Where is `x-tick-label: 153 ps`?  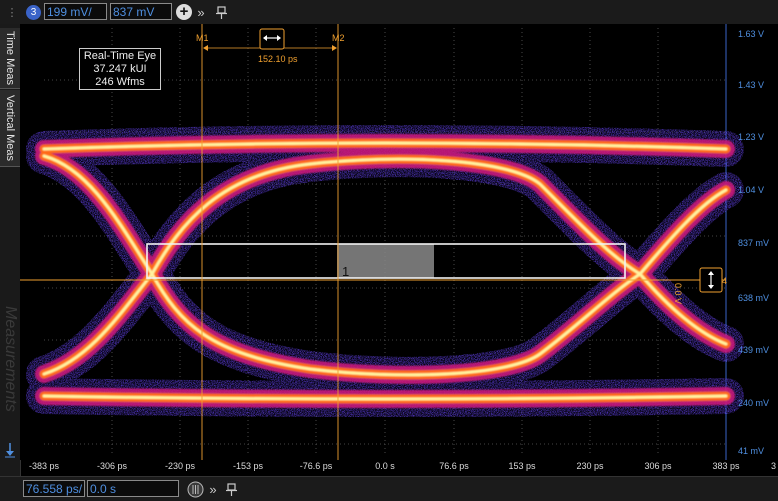
x-tick-label: 153 ps is located at coordinates (522, 466).